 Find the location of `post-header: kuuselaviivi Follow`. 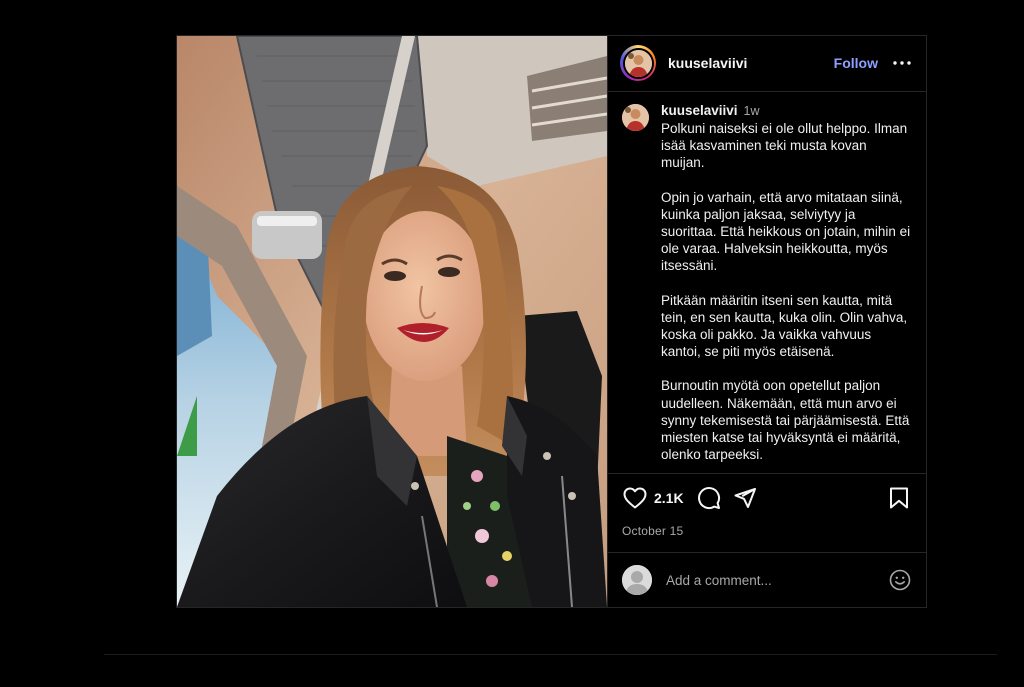

post-header: kuuselaviivi Follow is located at coordinates (767, 64).